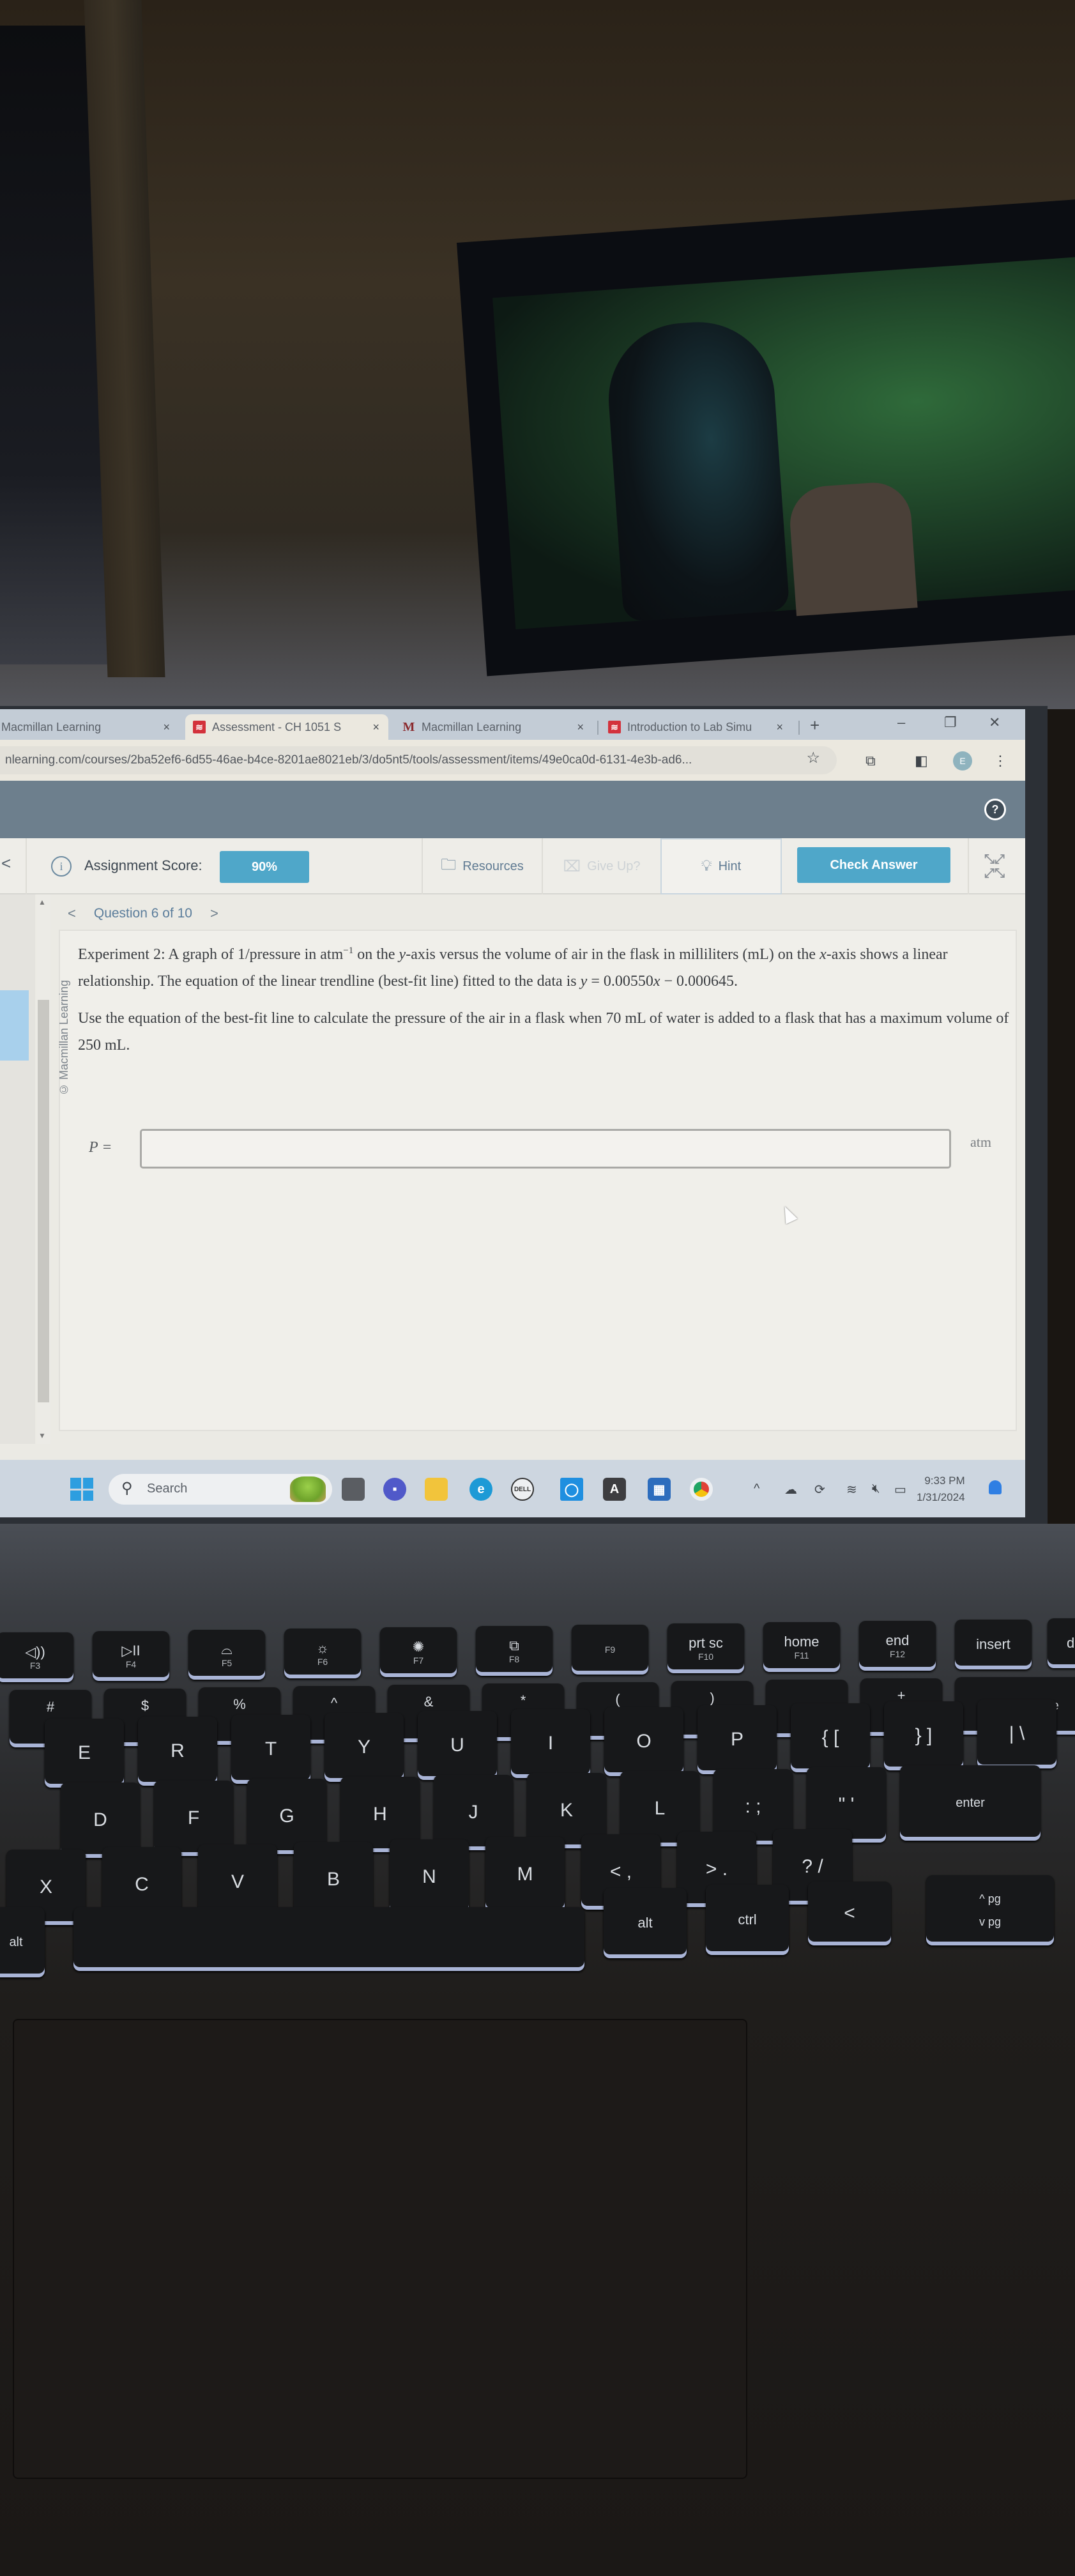 The image size is (1075, 2576). What do you see at coordinates (900, 1490) in the screenshot?
I see `battery-icon: ▭` at bounding box center [900, 1490].